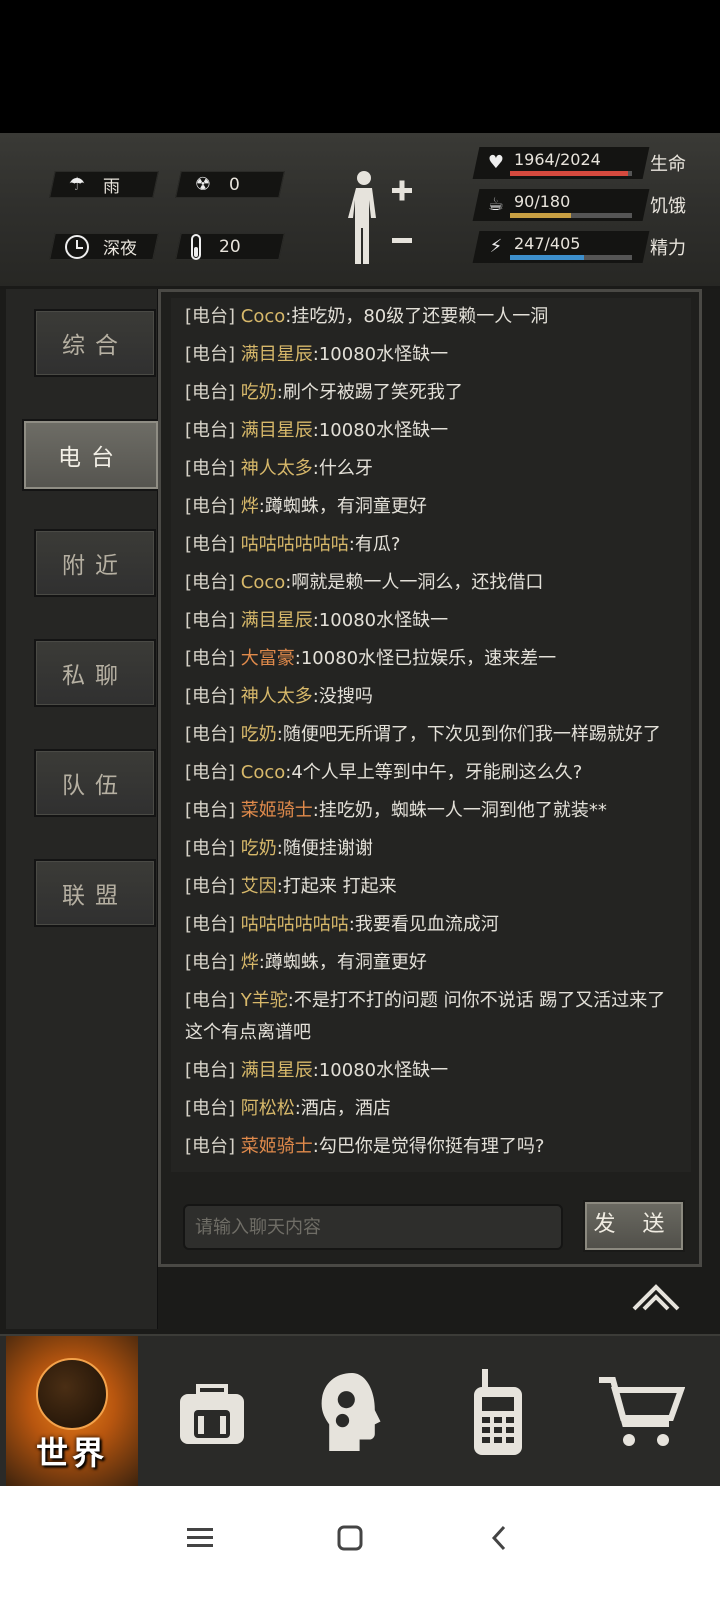  Describe the element at coordinates (431, 469) in the screenshot. I see `chat-message: [电台] 神人太多:什么牙` at that location.